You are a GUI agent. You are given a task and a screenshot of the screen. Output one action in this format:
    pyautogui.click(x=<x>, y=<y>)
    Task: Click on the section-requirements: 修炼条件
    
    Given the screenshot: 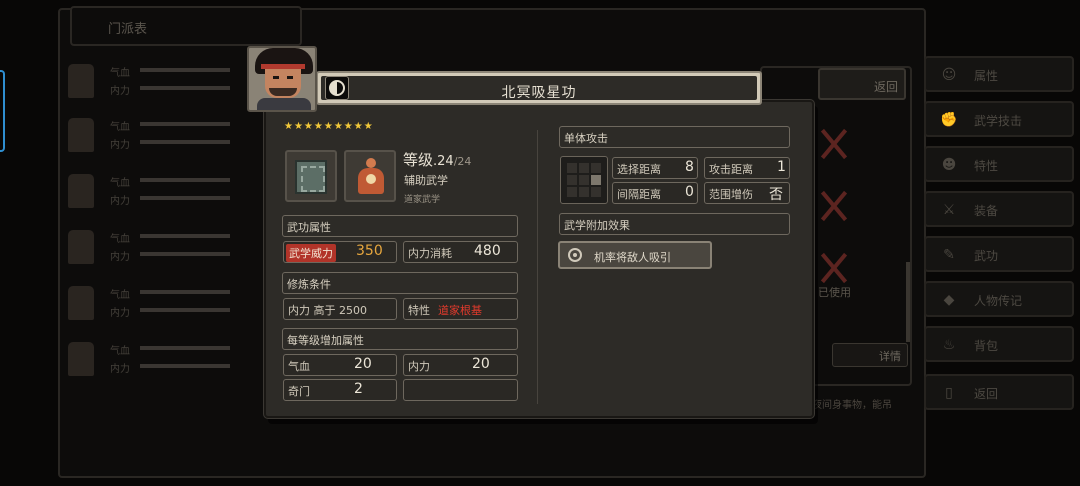 What is the action you would take?
    pyautogui.click(x=400, y=283)
    